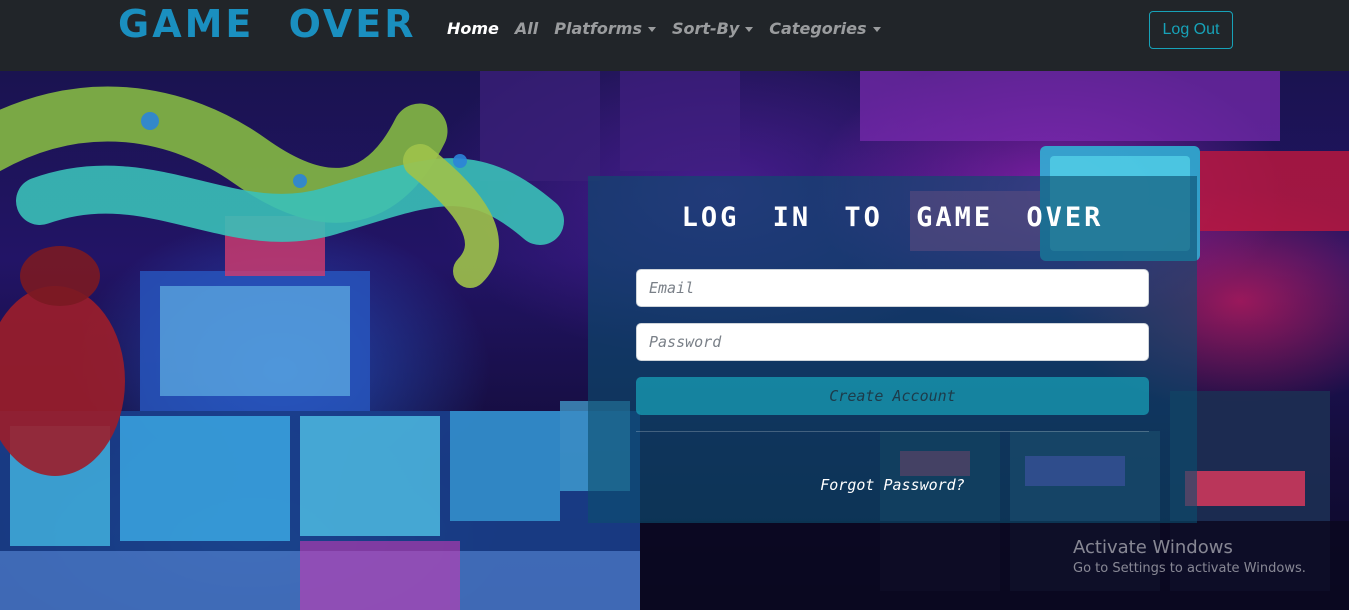 This screenshot has width=1349, height=610. What do you see at coordinates (1189, 568) in the screenshot?
I see `watermark-subtitle: Go to Settings to activate Windows.` at bounding box center [1189, 568].